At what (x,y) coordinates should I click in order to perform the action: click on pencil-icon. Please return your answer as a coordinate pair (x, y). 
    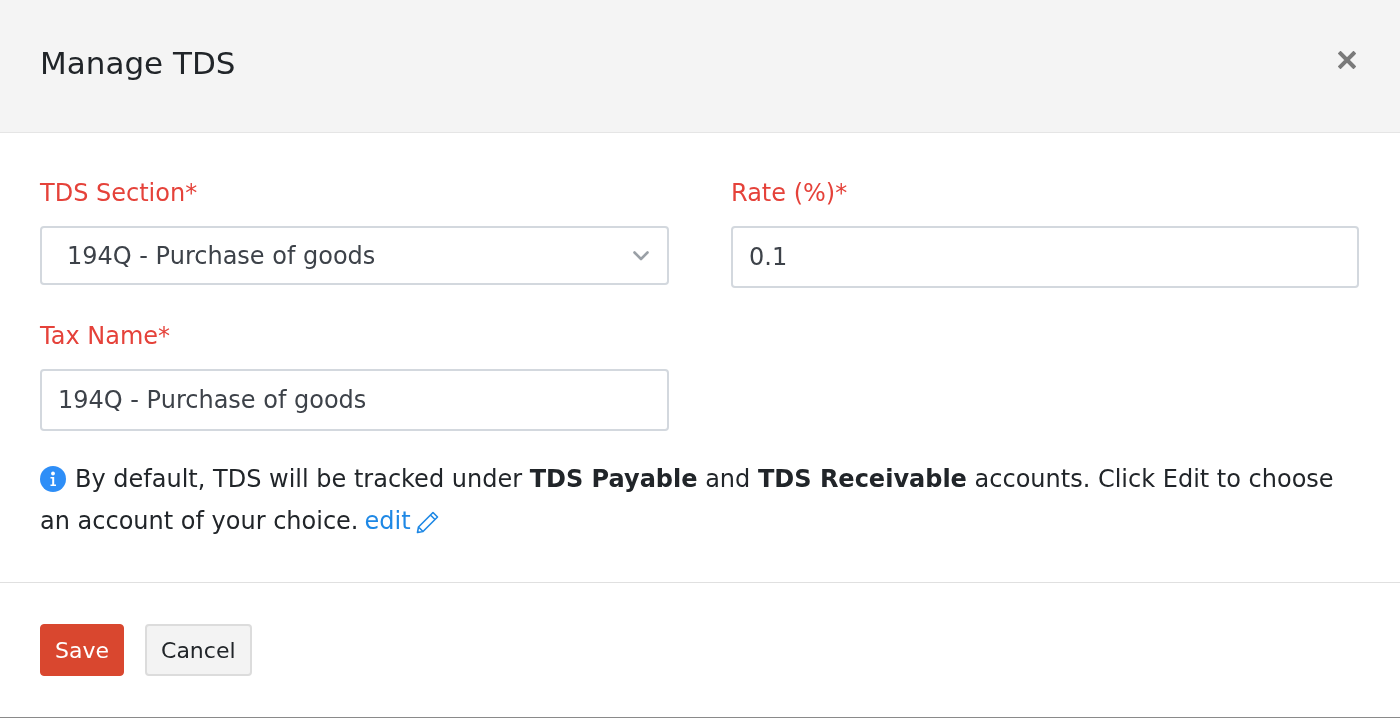
    Looking at the image, I should click on (427, 522).